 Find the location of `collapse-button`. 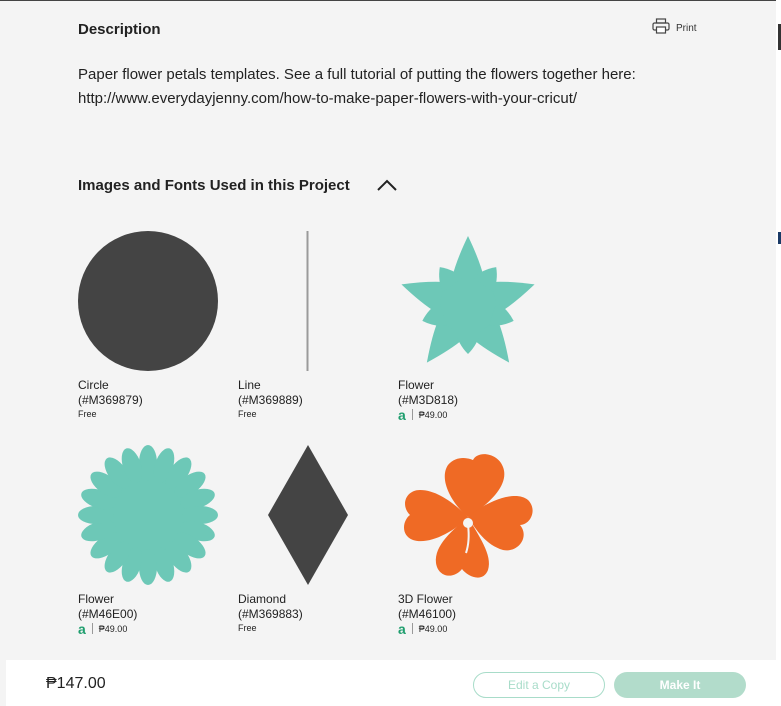

collapse-button is located at coordinates (387, 185).